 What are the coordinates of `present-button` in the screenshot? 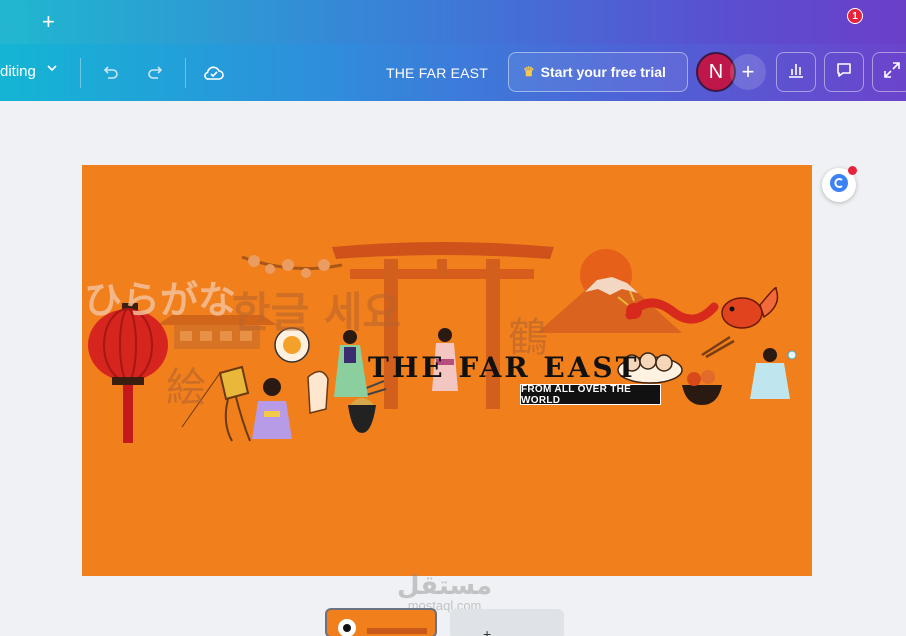 It's located at (889, 72).